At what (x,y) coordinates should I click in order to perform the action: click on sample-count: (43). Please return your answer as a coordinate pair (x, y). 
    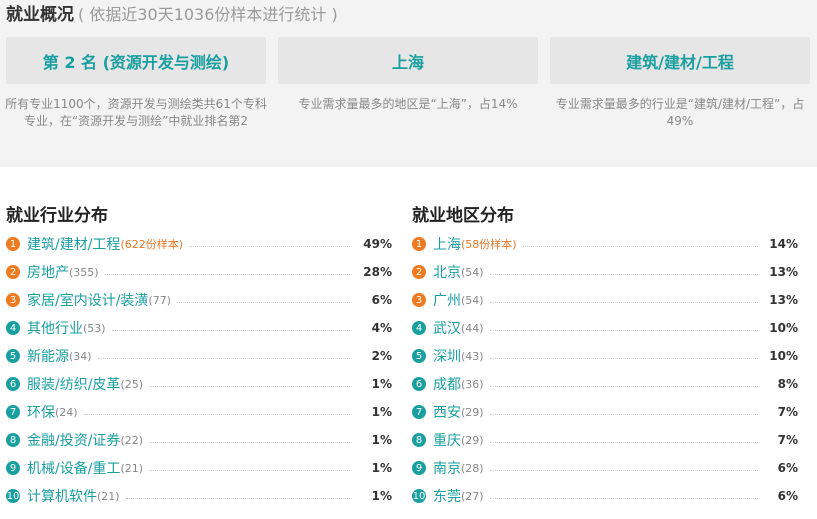
    Looking at the image, I should click on (472, 356).